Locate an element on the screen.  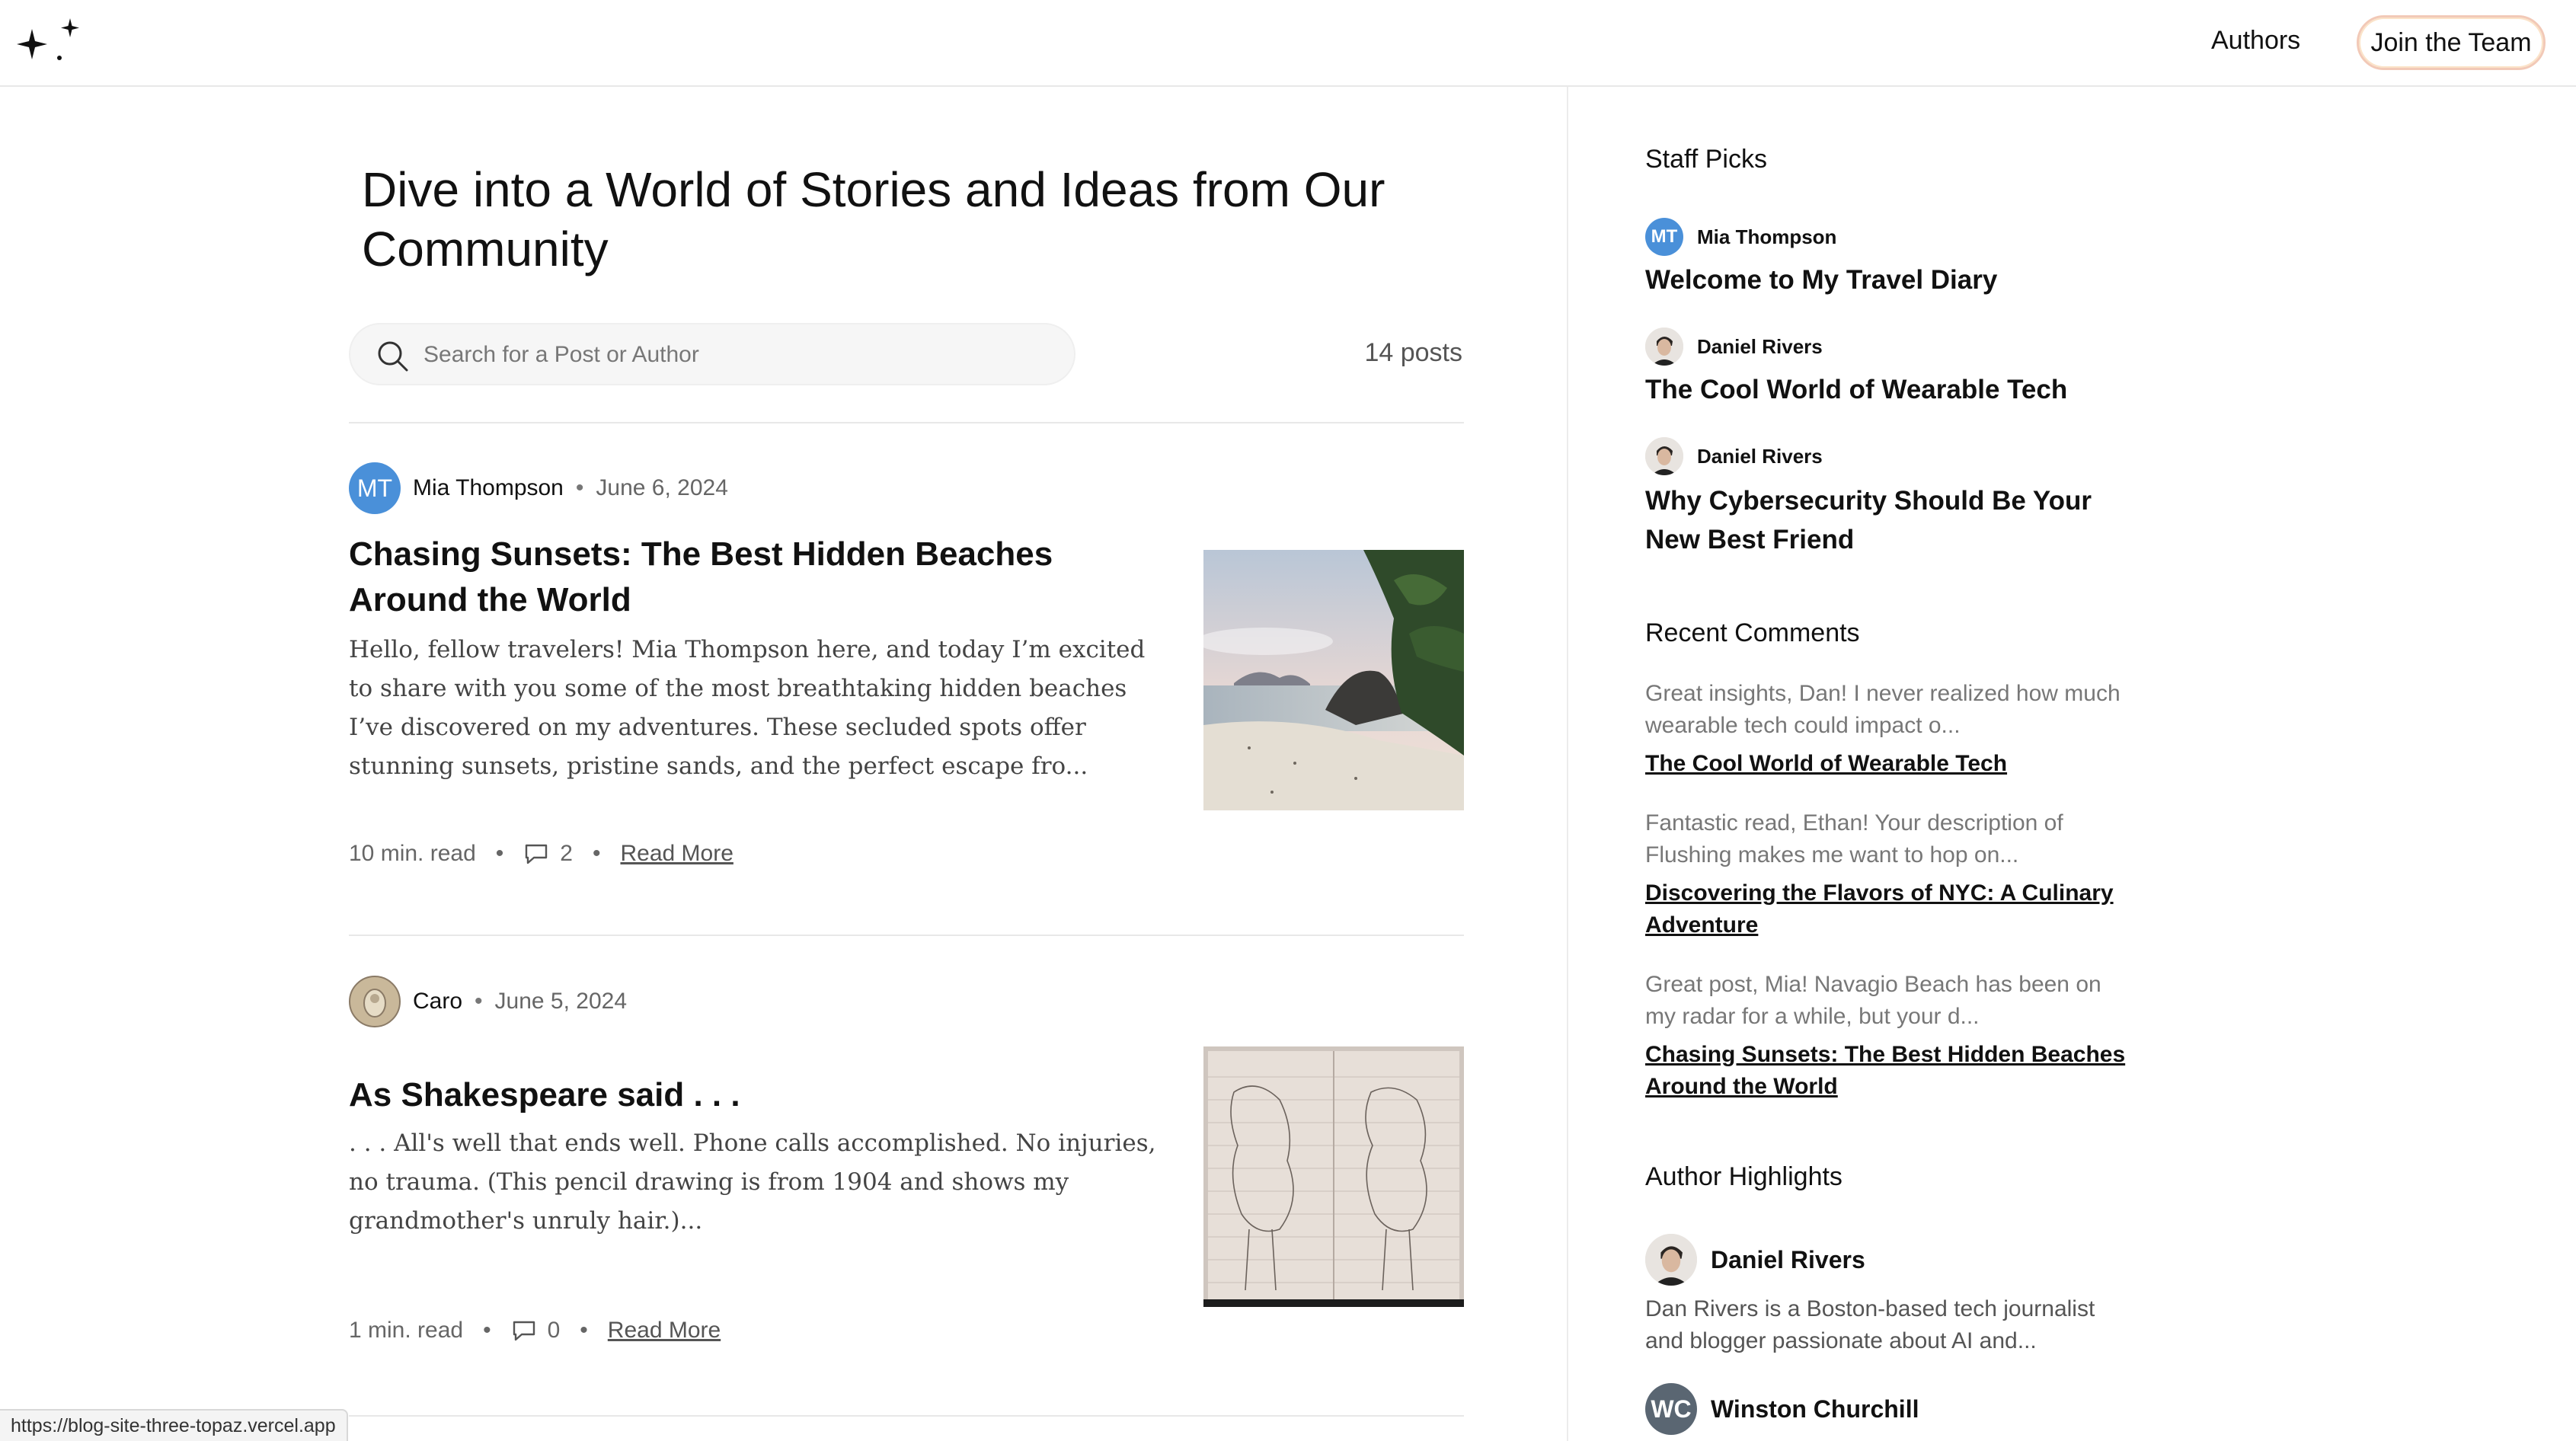
highlight-author-name: Winston Churchill is located at coordinates (1815, 1409).